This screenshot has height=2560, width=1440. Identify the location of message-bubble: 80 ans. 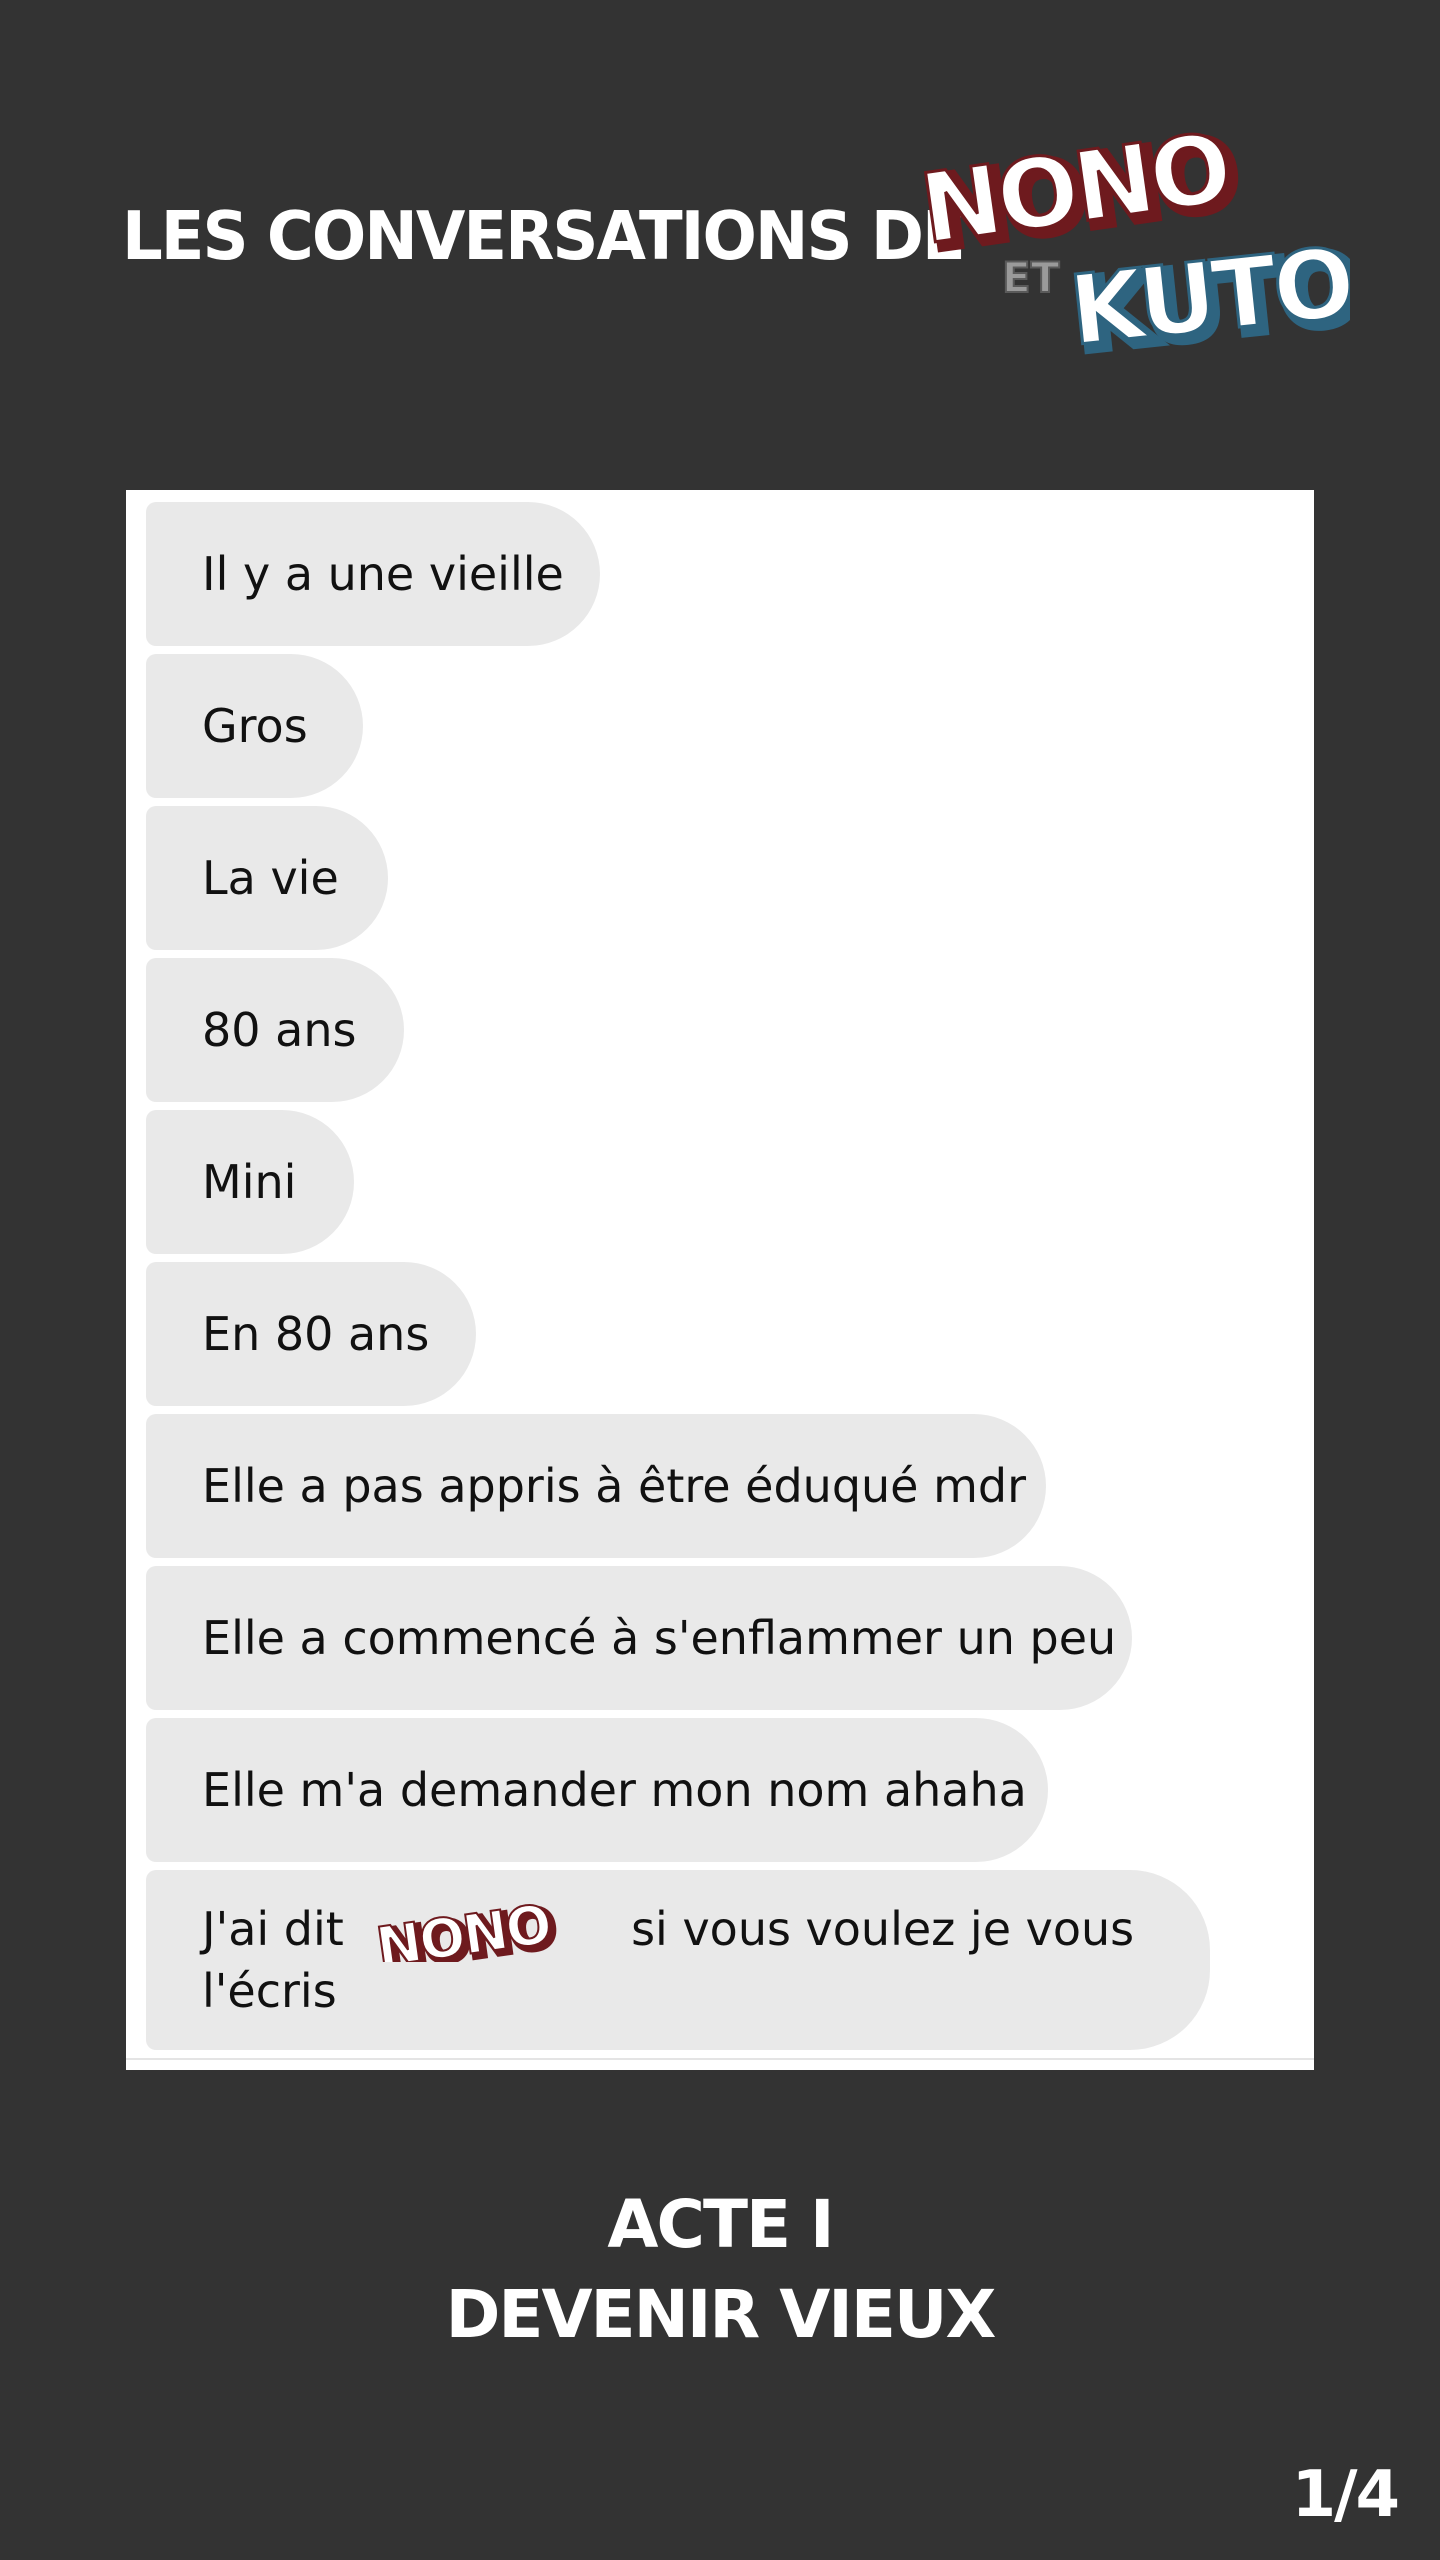
(275, 1030).